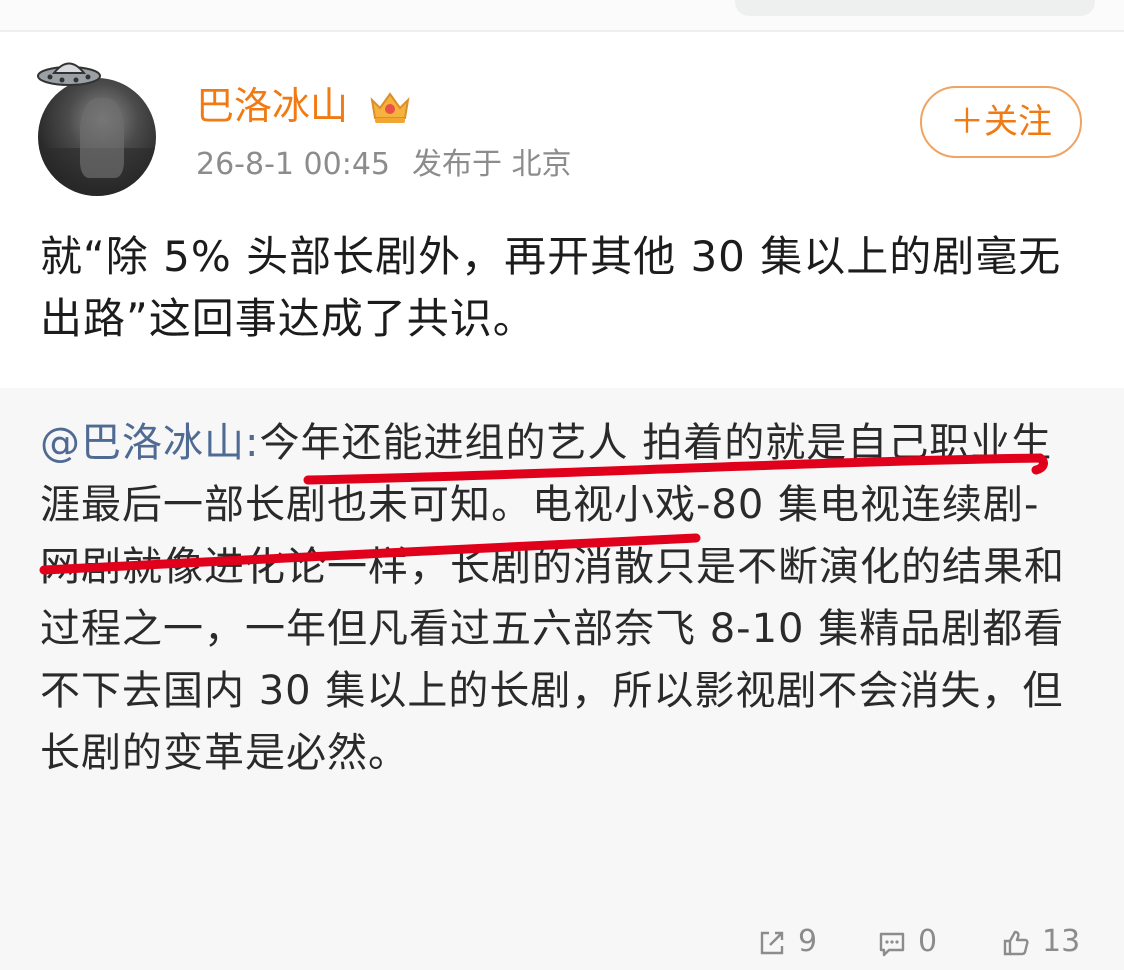 Image resolution: width=1124 pixels, height=970 pixels. I want to click on author-name: 巴洛冰山, so click(272, 106).